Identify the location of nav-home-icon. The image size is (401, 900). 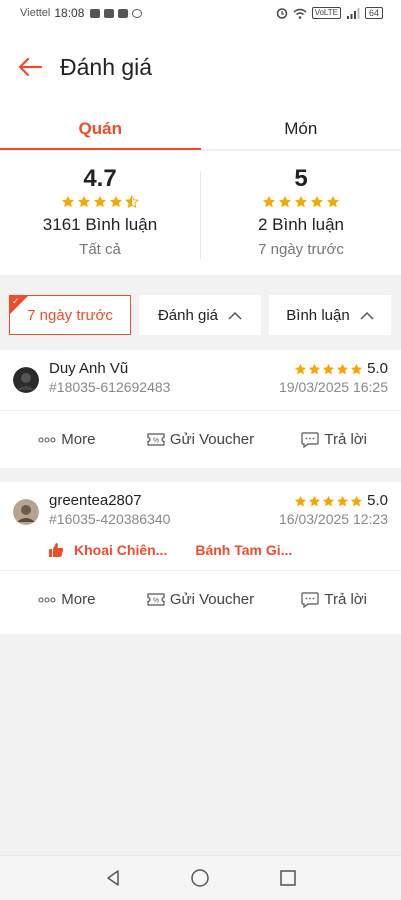
(200, 878).